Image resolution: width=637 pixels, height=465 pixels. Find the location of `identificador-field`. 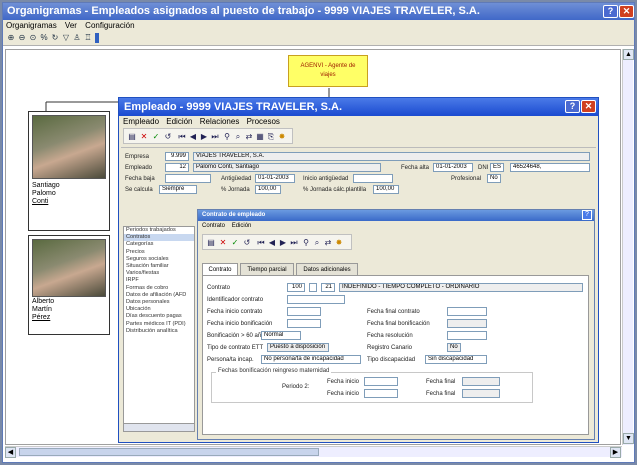

identificador-field is located at coordinates (316, 299).